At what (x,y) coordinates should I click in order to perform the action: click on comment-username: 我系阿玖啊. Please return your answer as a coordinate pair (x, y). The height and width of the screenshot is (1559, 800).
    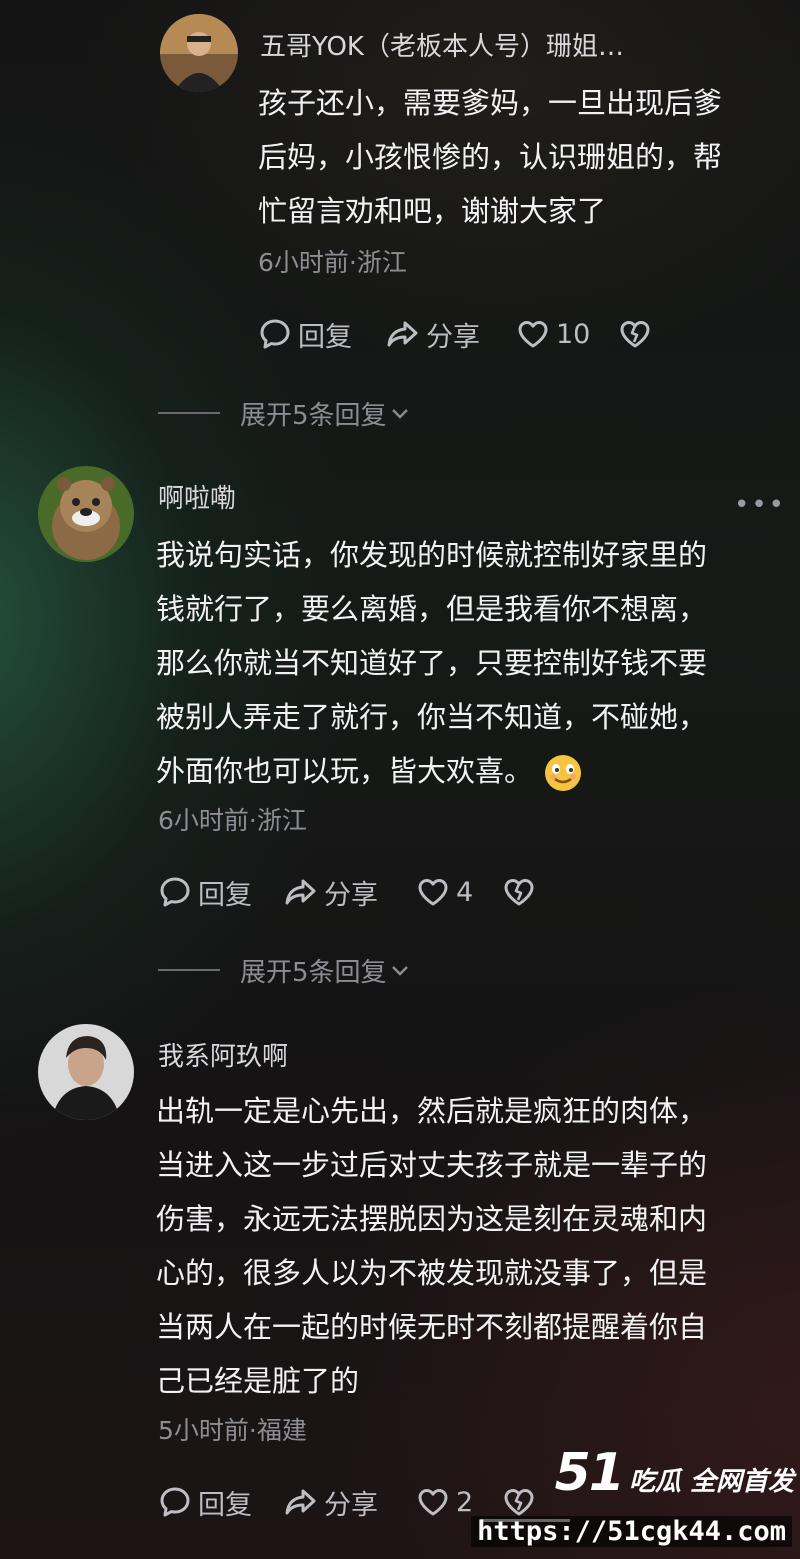
    Looking at the image, I should click on (223, 1054).